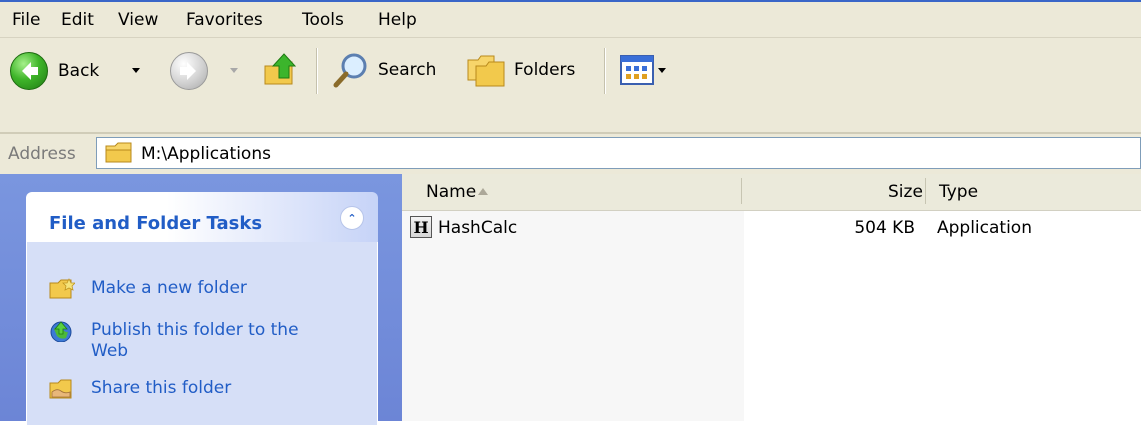 This screenshot has height=426, width=1141. Describe the element at coordinates (60, 389) in the screenshot. I see `share-folder-icon` at that location.